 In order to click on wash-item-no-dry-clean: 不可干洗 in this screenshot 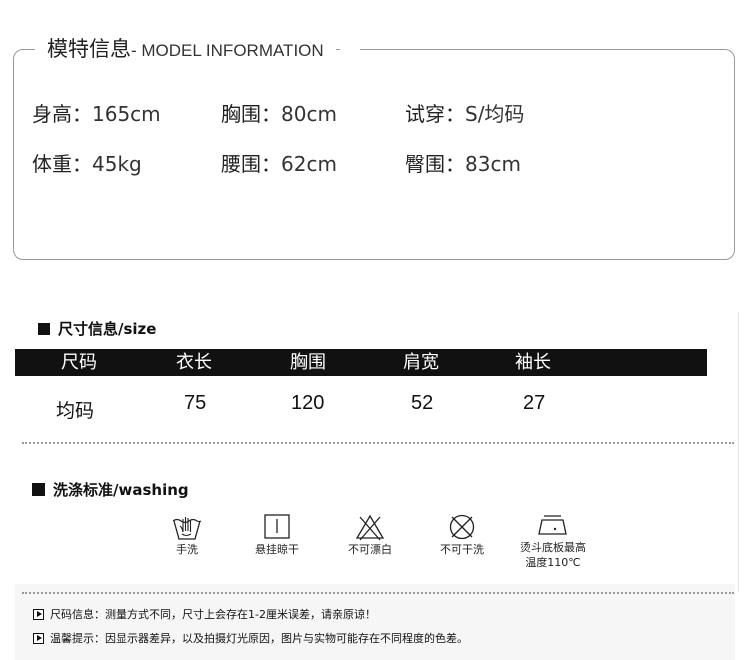, I will do `click(462, 534)`.